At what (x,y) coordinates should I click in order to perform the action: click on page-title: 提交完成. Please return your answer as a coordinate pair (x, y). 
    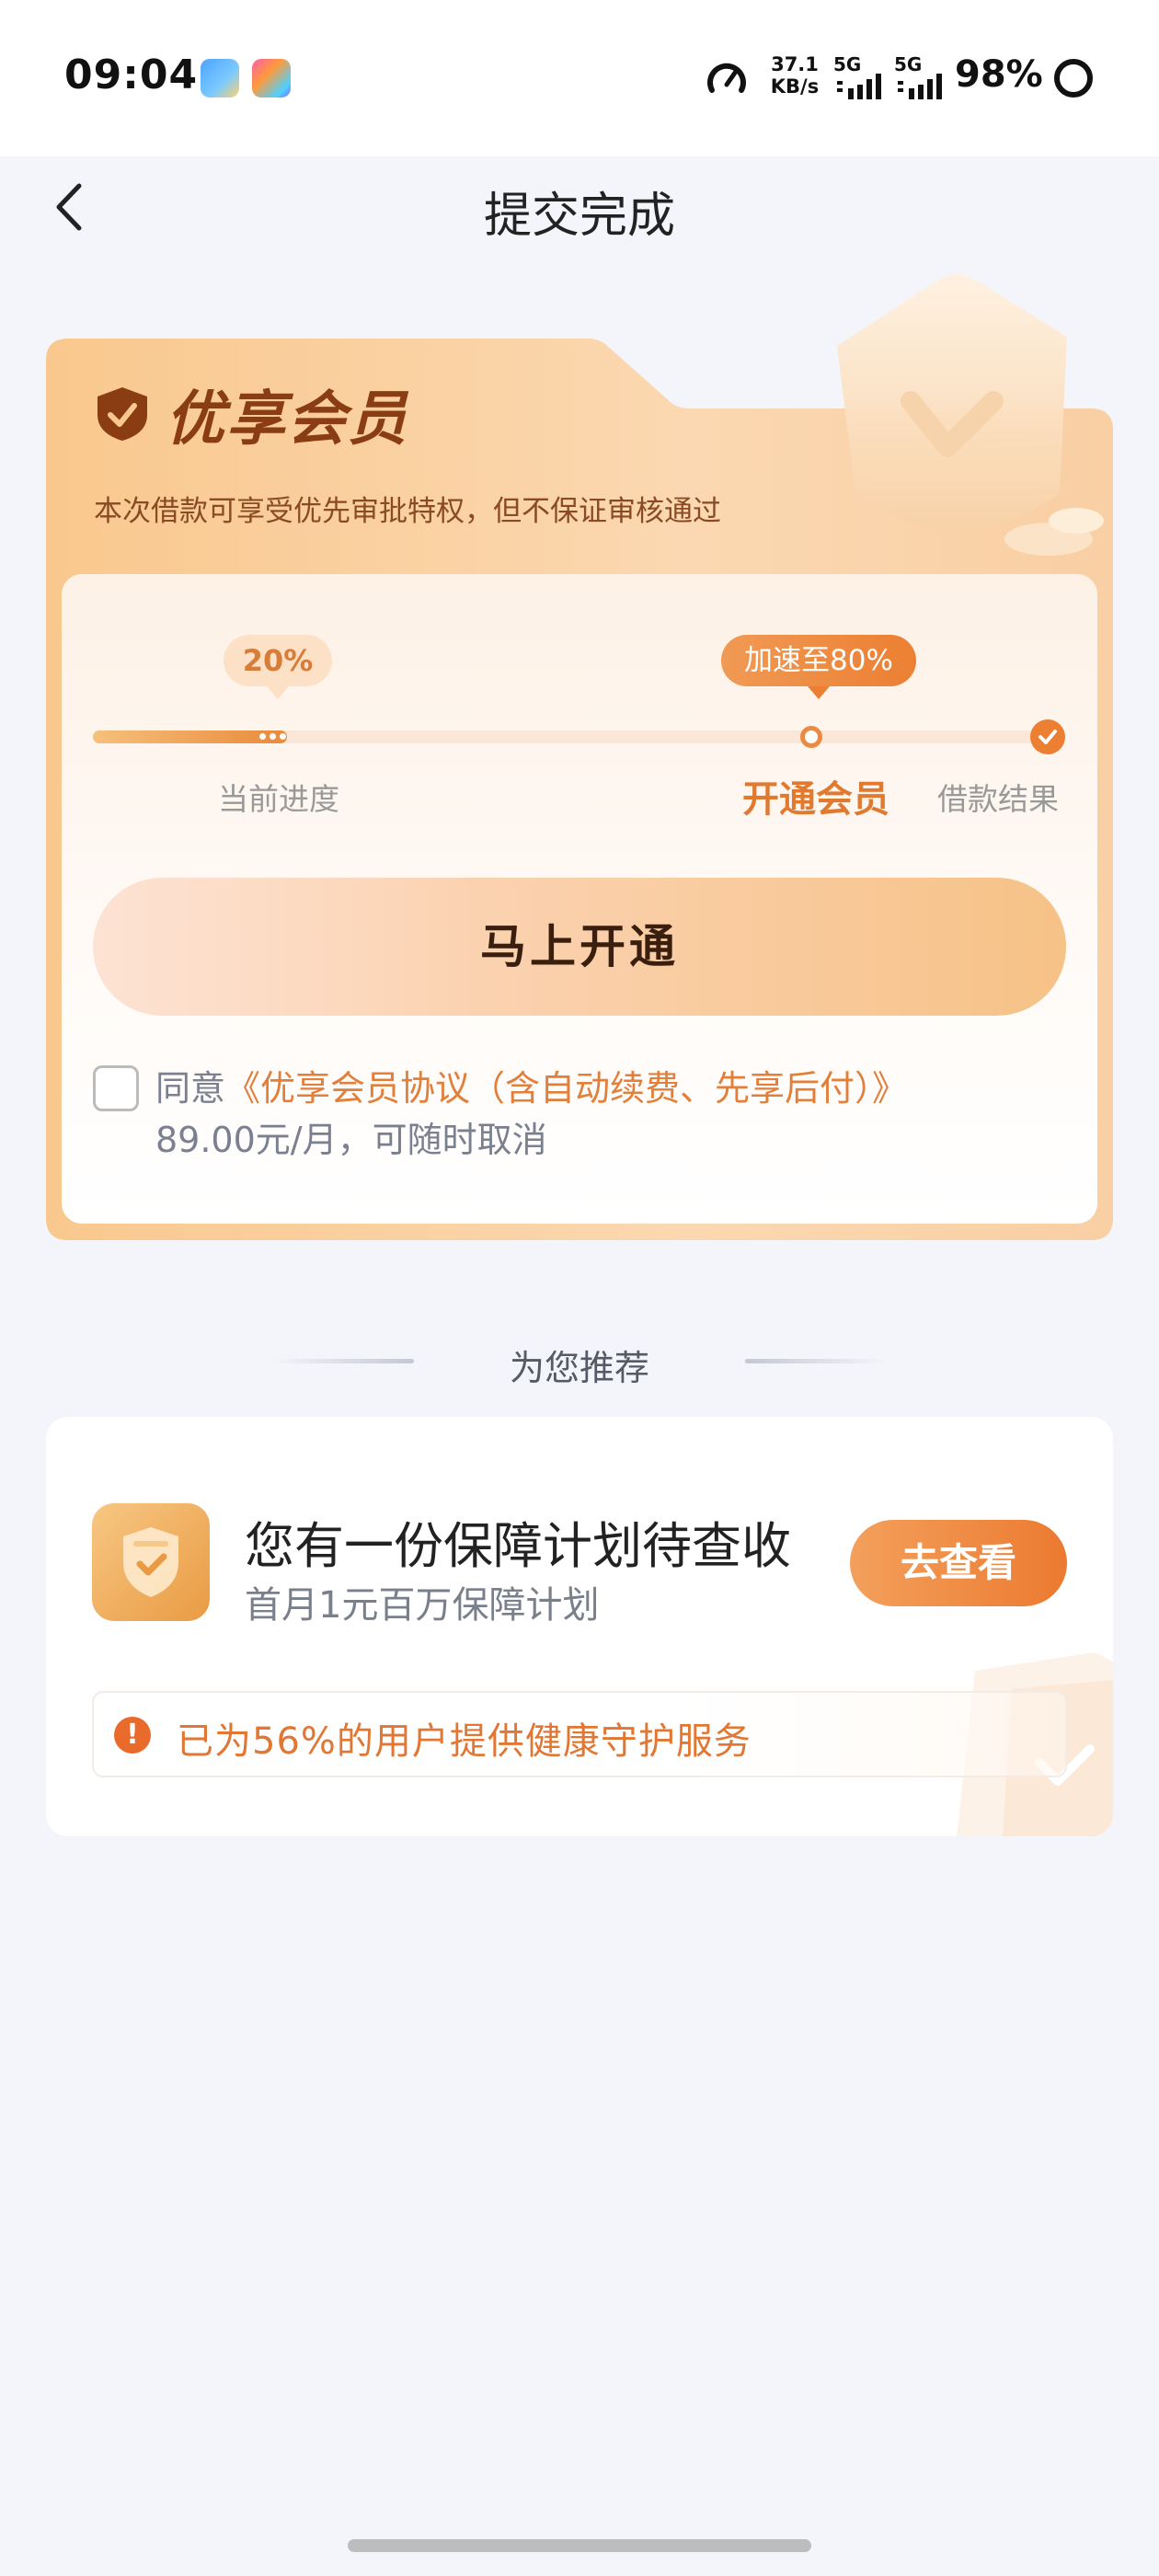
    Looking at the image, I should click on (579, 216).